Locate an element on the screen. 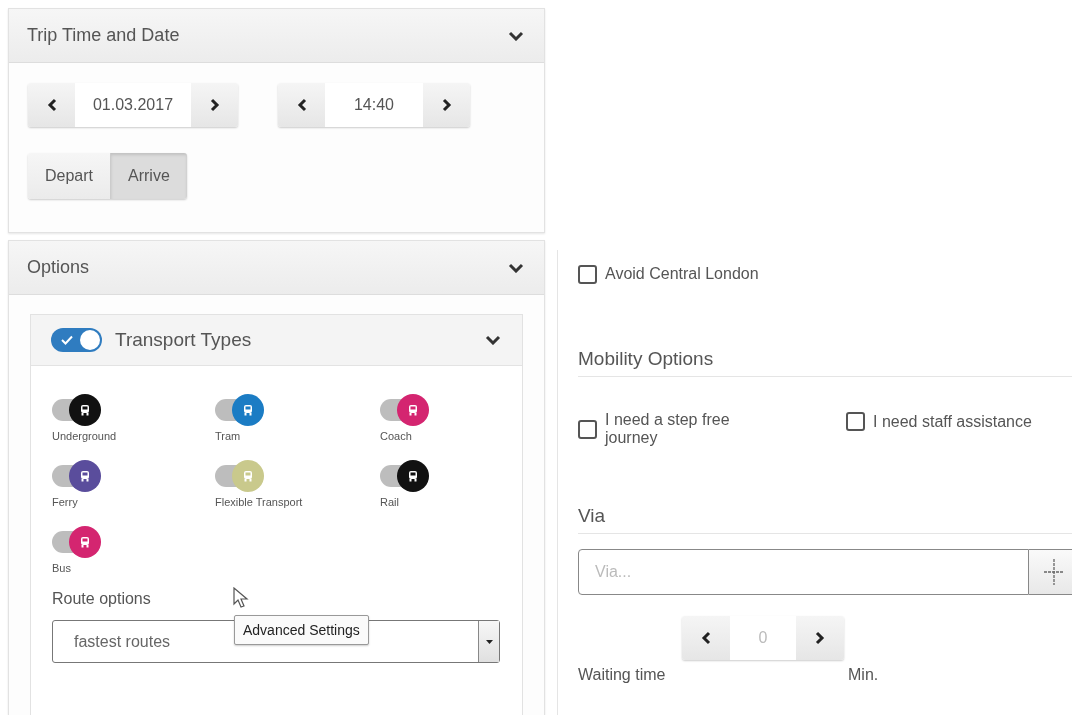 The image size is (1072, 715). date-field: 01.03.2017 is located at coordinates (133, 105).